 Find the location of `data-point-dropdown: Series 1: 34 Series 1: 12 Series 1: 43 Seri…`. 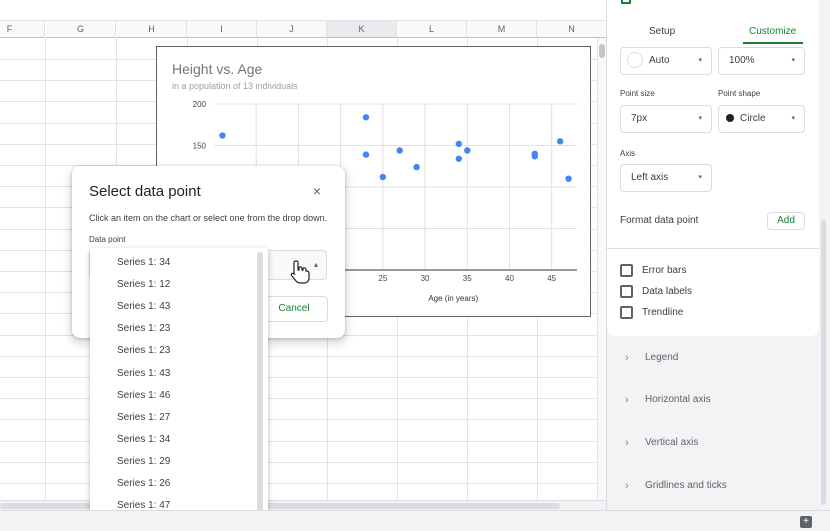

data-point-dropdown: Series 1: 34 Series 1: 12 Series 1: 43 Seri… is located at coordinates (179, 389).